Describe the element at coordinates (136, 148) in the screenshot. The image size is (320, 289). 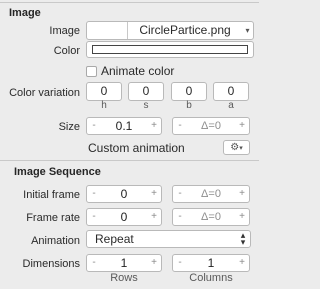
I see `custom-animation-label: Custom animation` at that location.